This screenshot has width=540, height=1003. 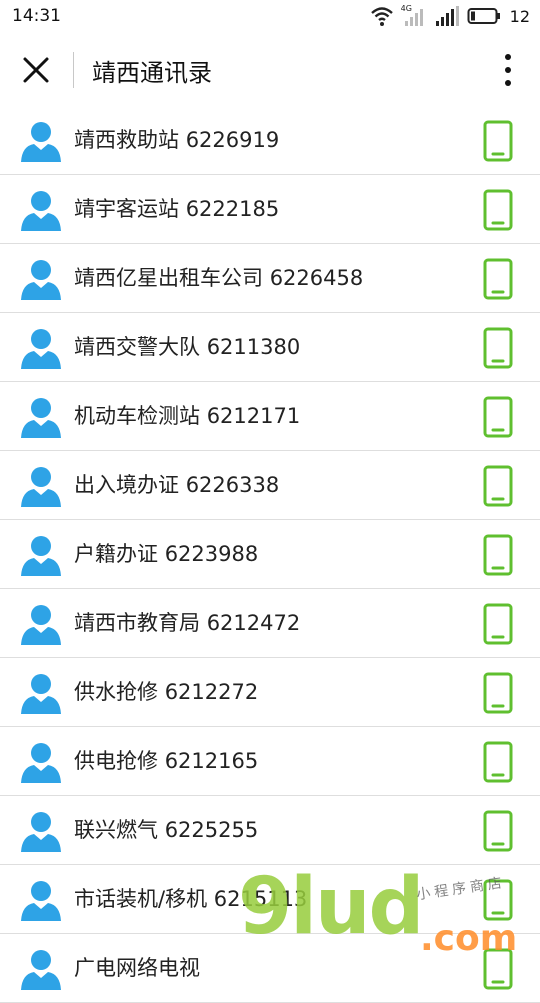 I want to click on contact-row: 靖宇客运站 6222185, so click(x=270, y=209).